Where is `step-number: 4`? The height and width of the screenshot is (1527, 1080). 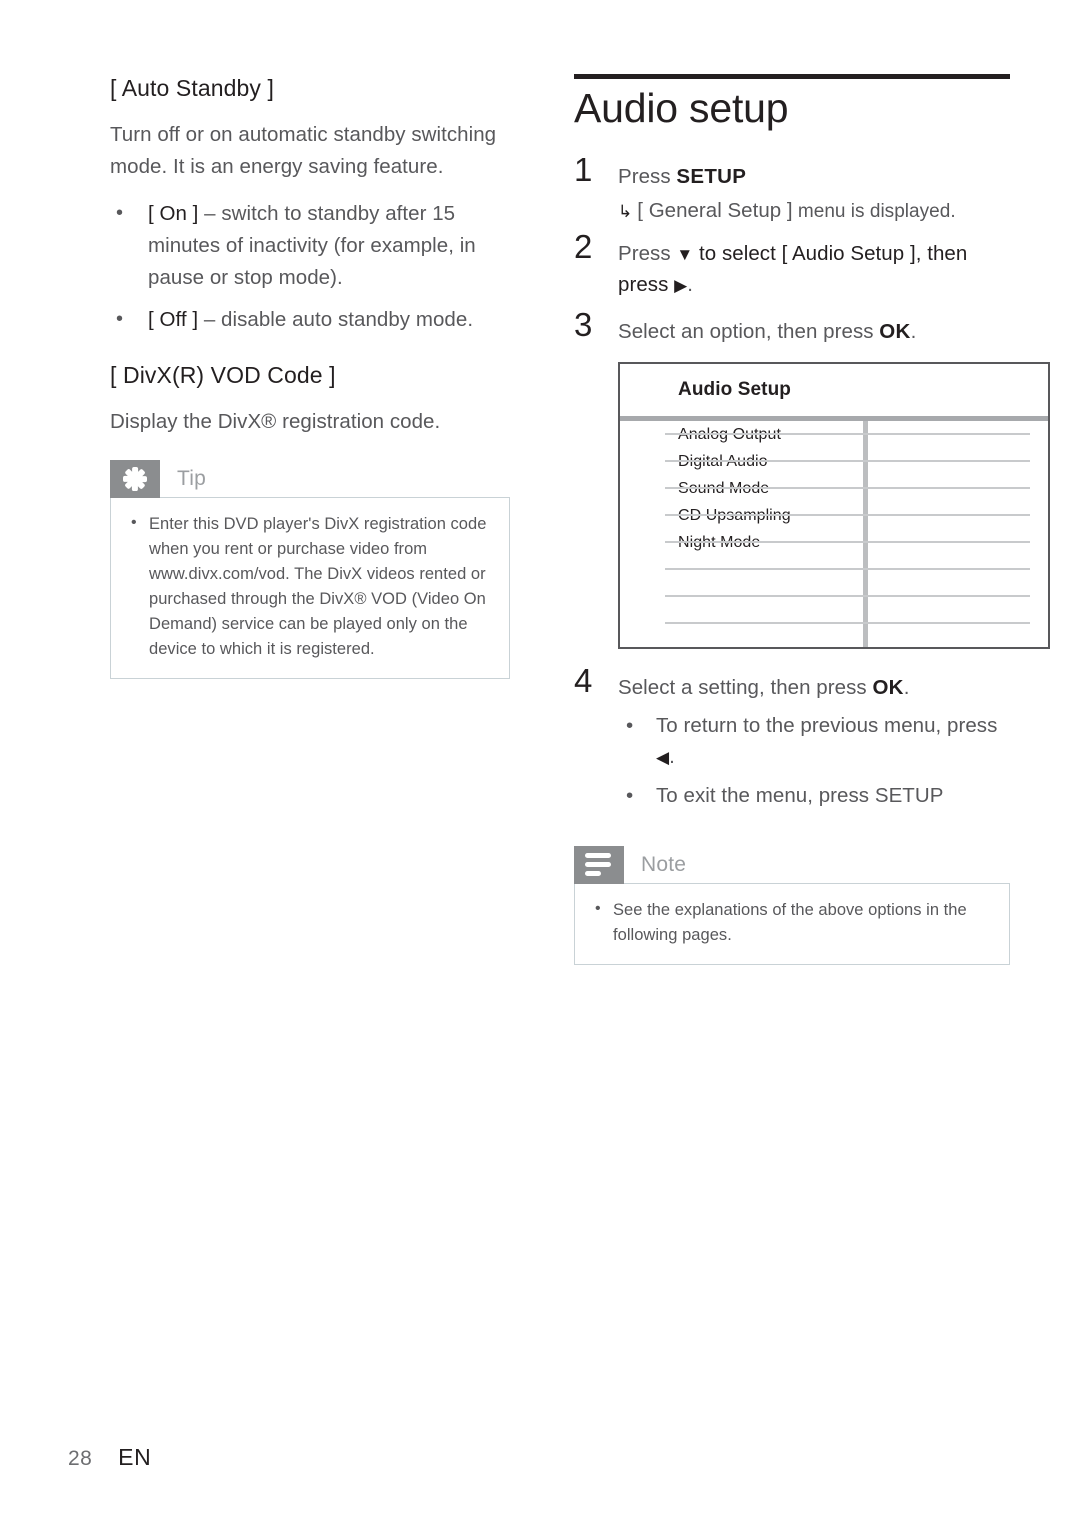
step-number: 4 is located at coordinates (583, 680).